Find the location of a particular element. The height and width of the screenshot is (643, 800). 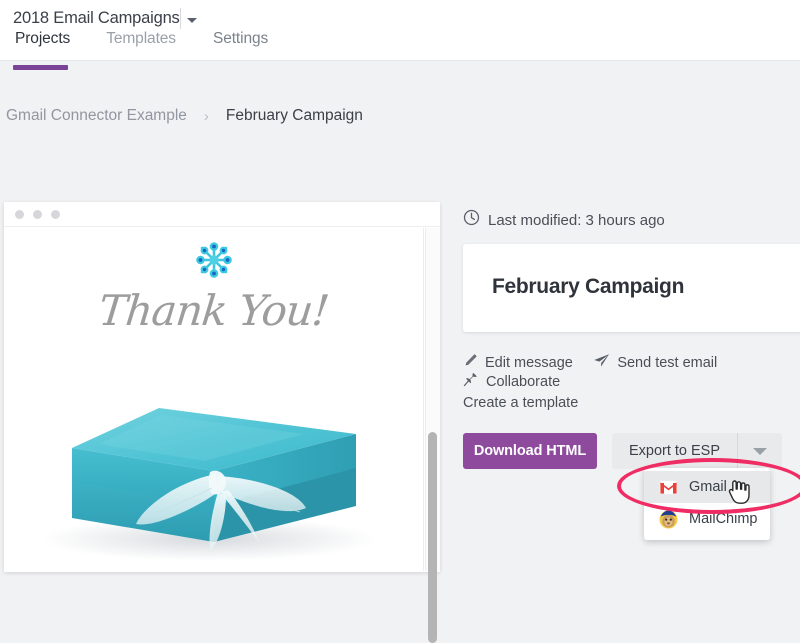

project-selector: 2018 Email Campaigns is located at coordinates (105, 18).